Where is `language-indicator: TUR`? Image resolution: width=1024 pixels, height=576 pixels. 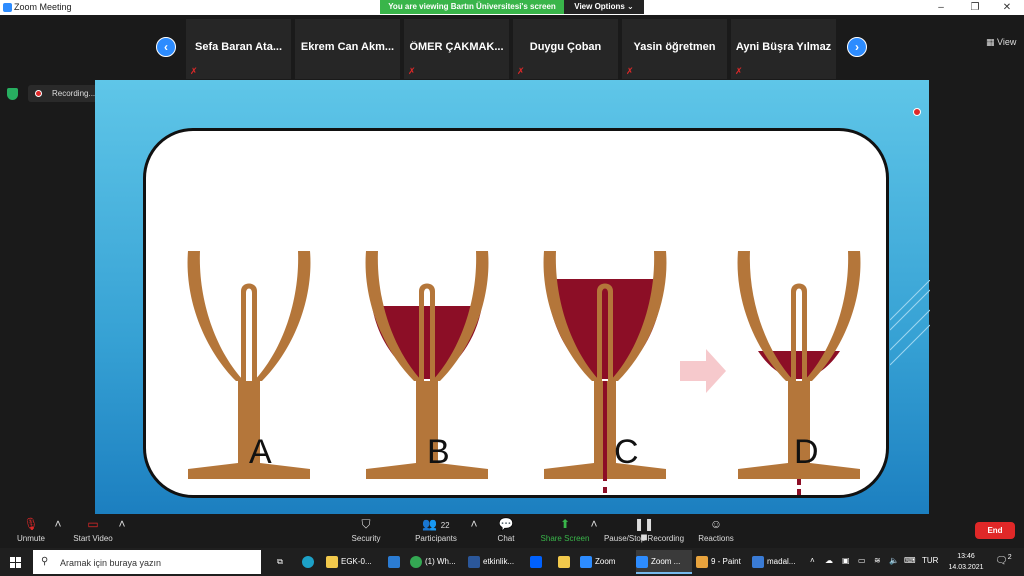
language-indicator: TUR is located at coordinates (930, 560).